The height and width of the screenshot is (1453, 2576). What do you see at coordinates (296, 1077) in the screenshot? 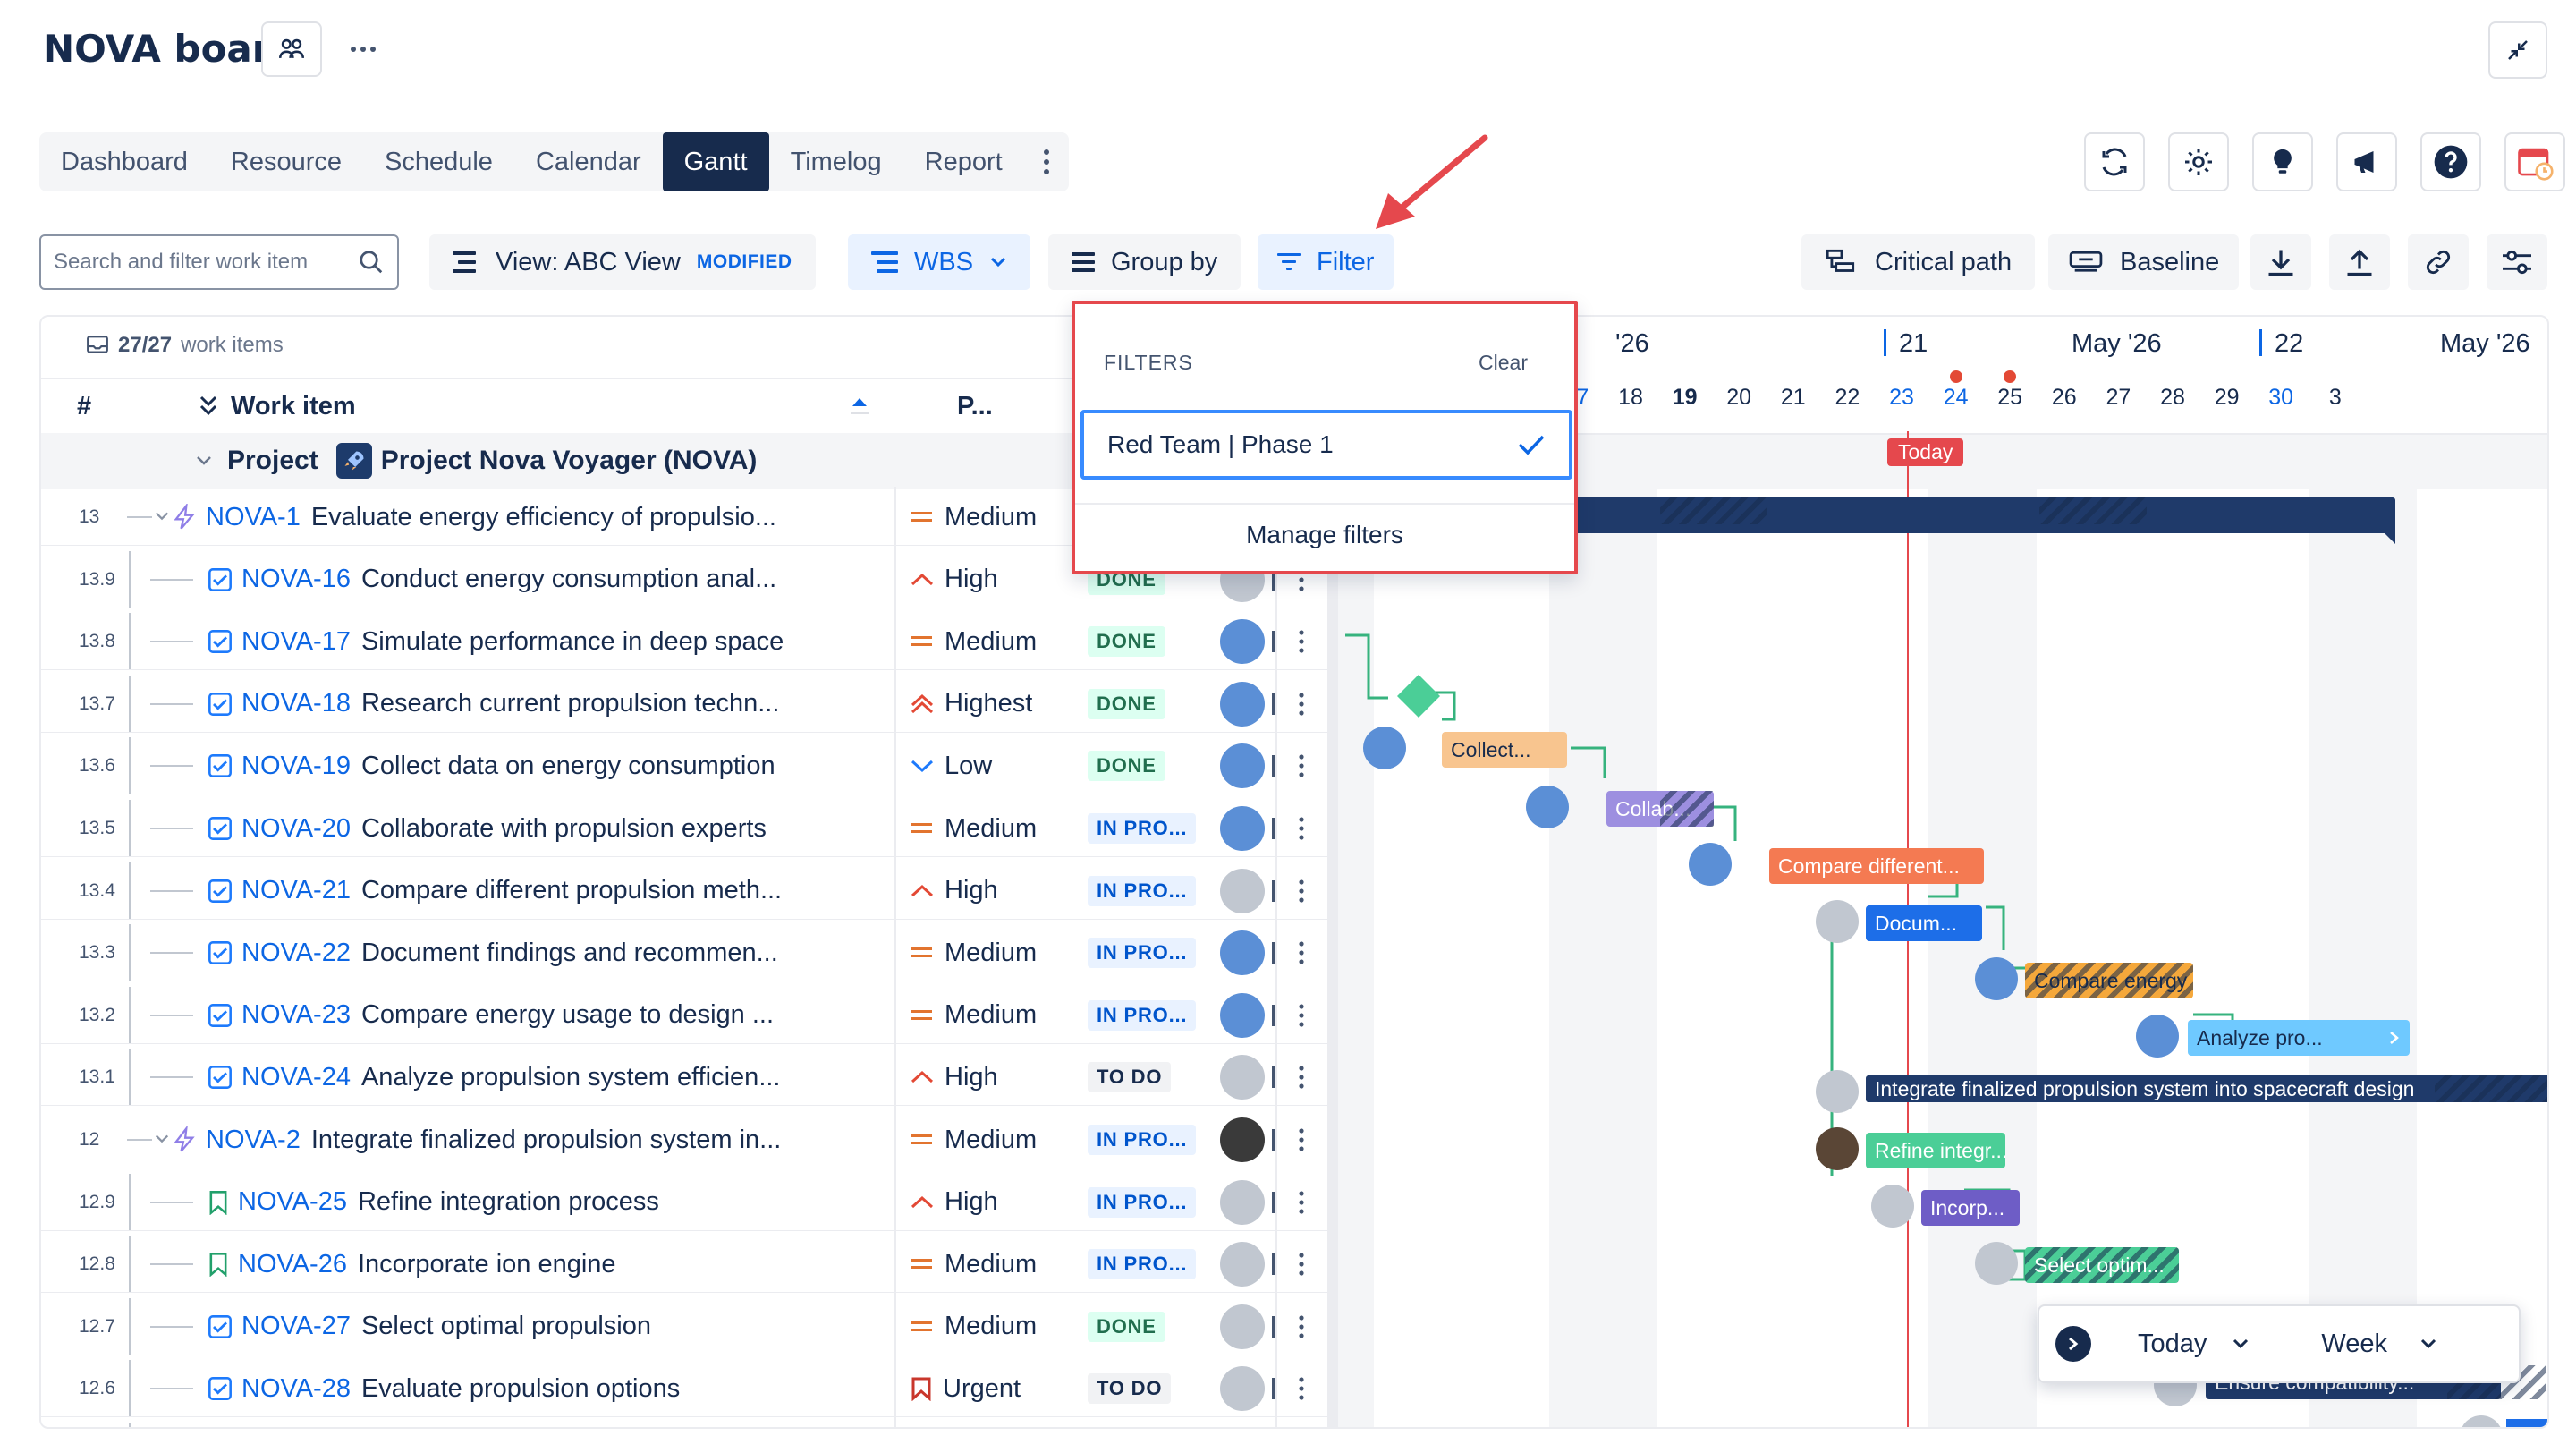
I see `work-item-key: NOVA-24` at bounding box center [296, 1077].